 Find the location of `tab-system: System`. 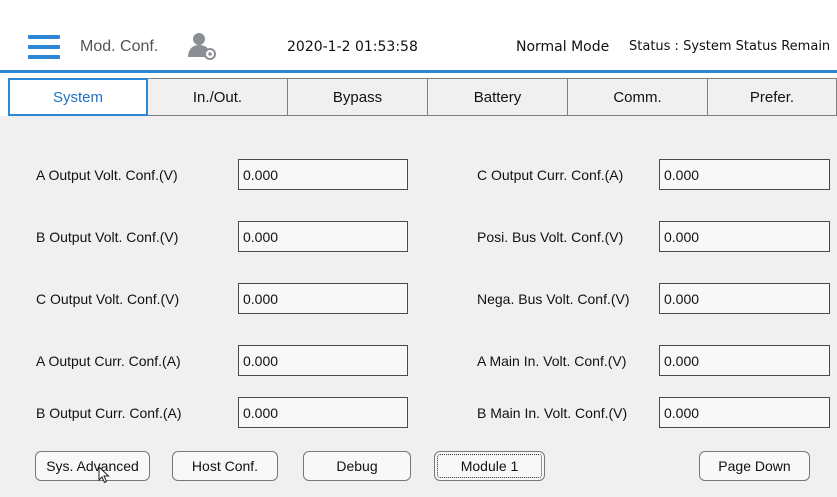

tab-system: System is located at coordinates (78, 97).